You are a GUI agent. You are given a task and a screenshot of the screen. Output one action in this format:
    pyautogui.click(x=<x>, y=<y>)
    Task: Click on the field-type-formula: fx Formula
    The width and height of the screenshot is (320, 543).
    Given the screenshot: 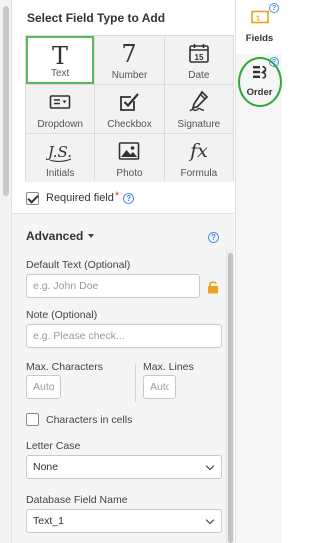 What is the action you would take?
    pyautogui.click(x=198, y=158)
    